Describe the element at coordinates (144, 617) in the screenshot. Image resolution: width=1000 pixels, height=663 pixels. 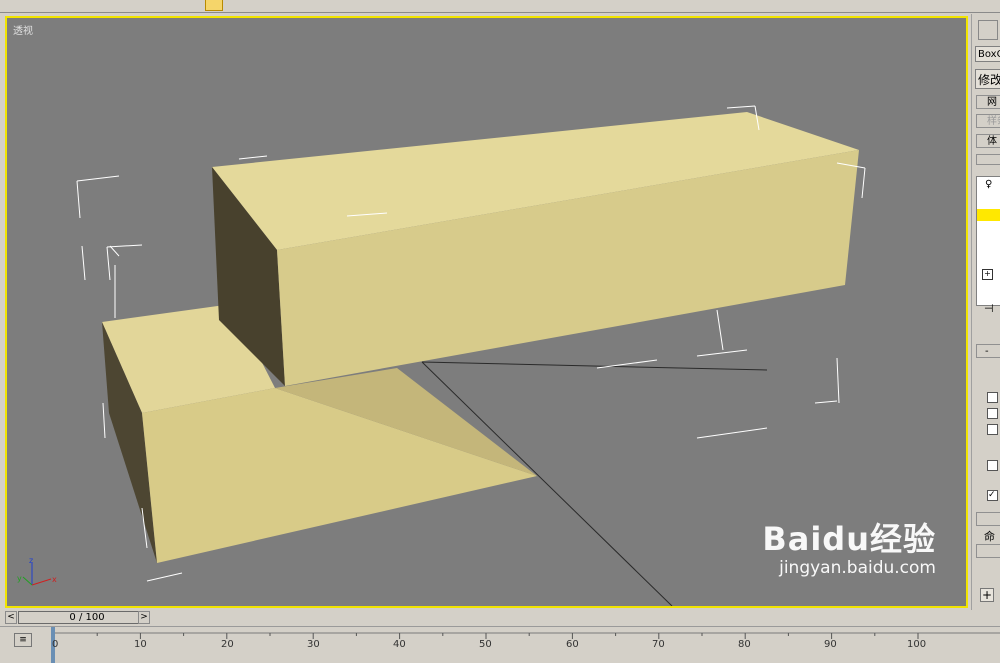
I see `next-frame-button: >` at that location.